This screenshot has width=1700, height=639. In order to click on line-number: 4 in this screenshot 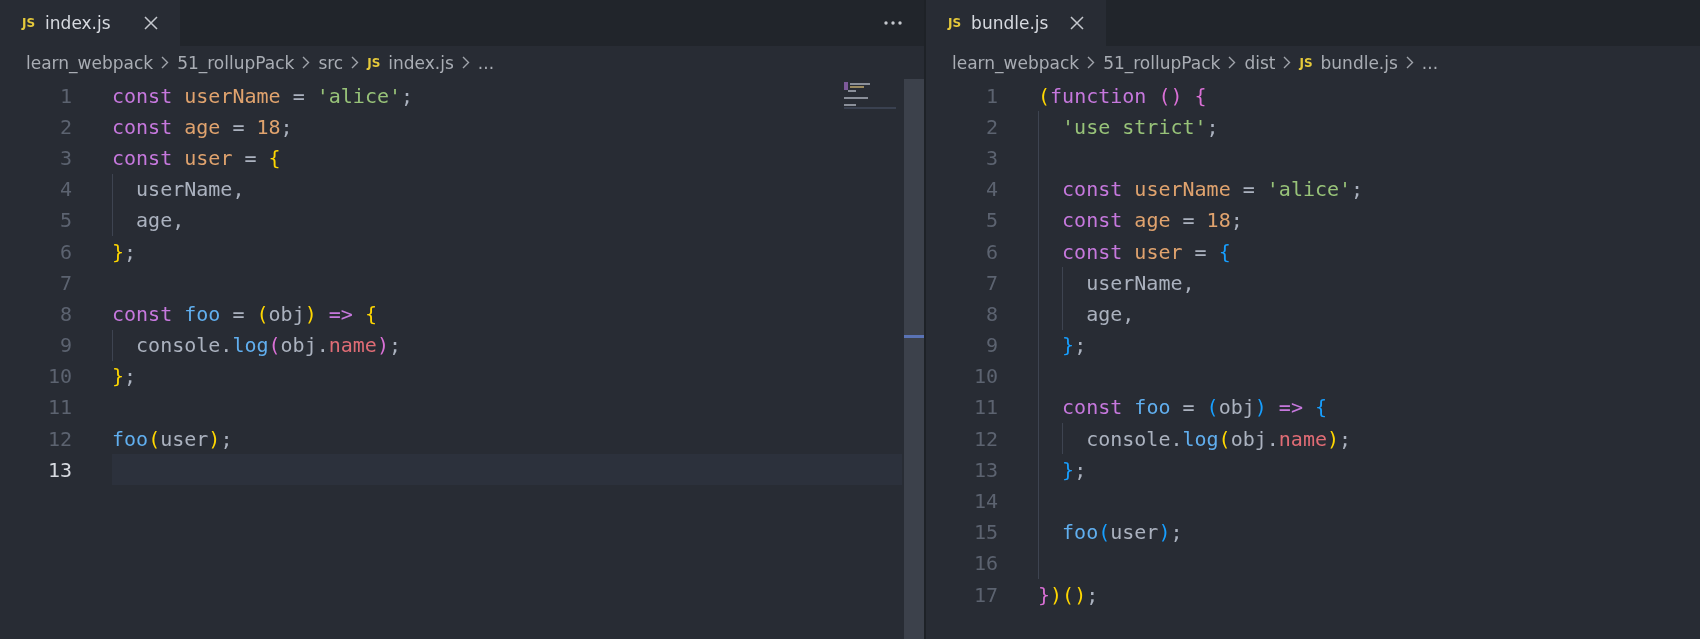, I will do `click(65, 190)`.